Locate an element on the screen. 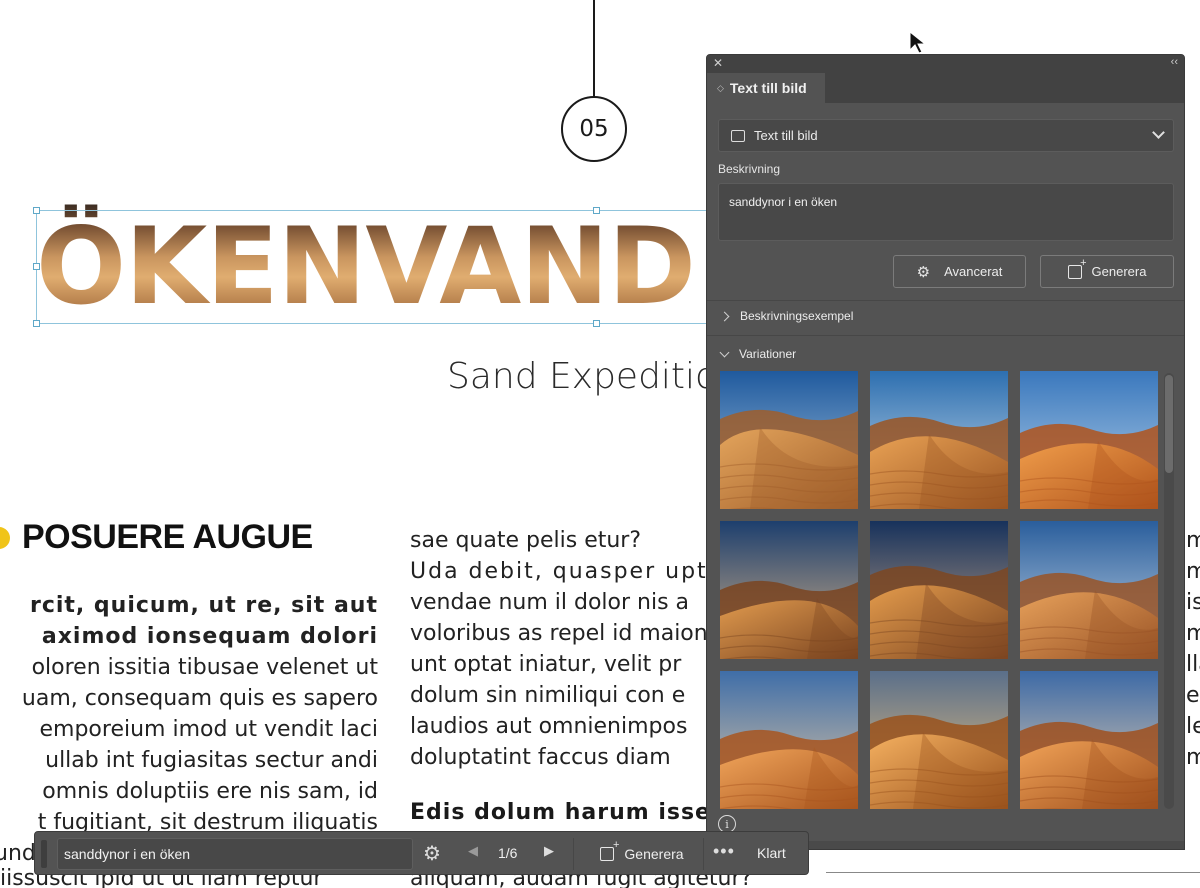 This screenshot has height=888, width=1200. description-label: Beskrivning is located at coordinates (749, 169).